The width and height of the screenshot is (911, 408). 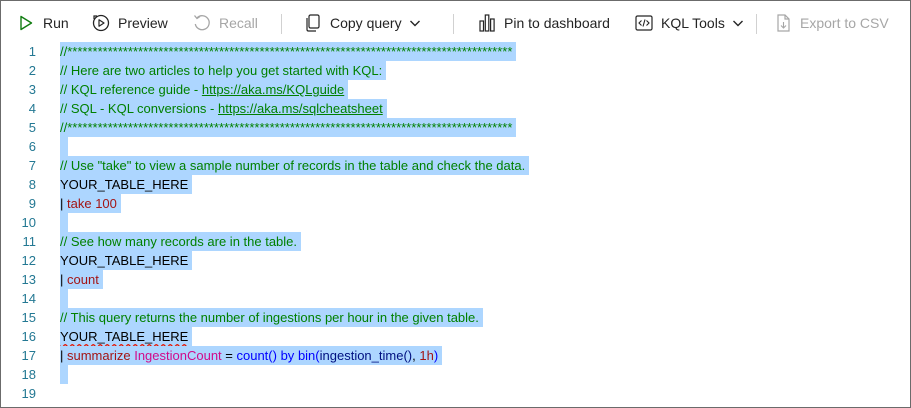 What do you see at coordinates (32, 70) in the screenshot?
I see `line-number: 2` at bounding box center [32, 70].